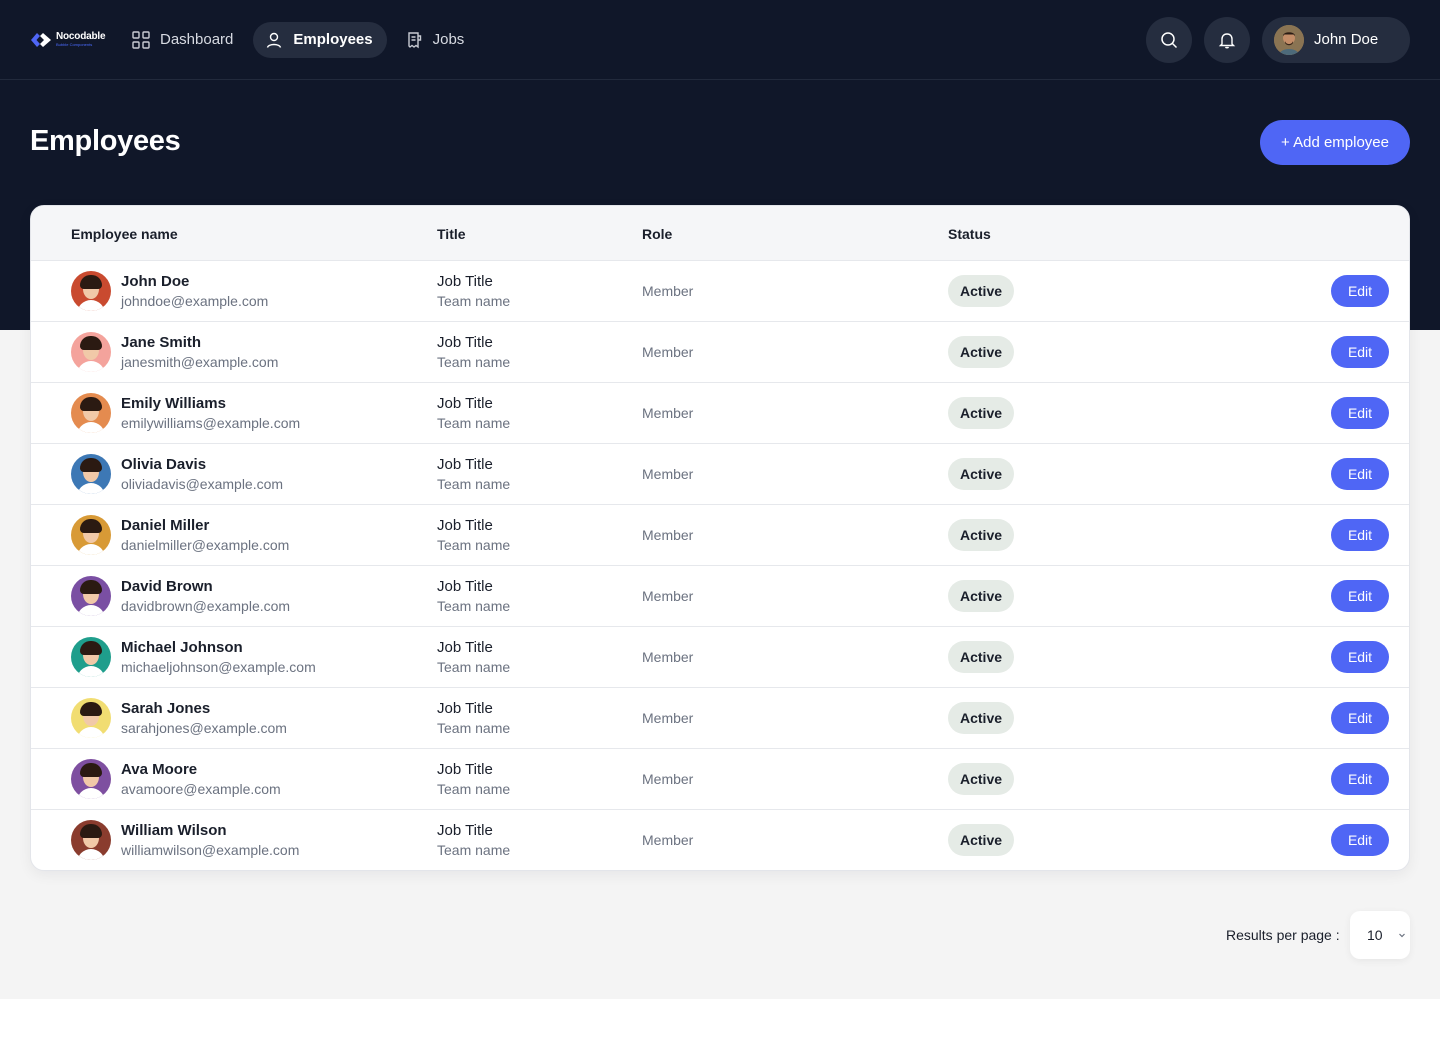  I want to click on logo-name: Nocodable, so click(81, 36).